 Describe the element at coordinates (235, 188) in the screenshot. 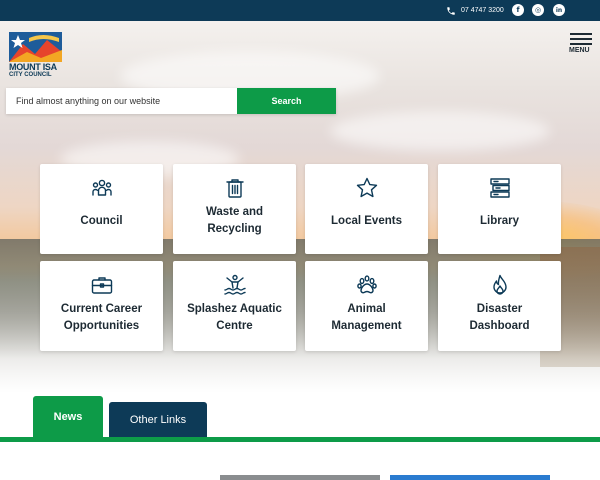

I see `bin-icon` at that location.